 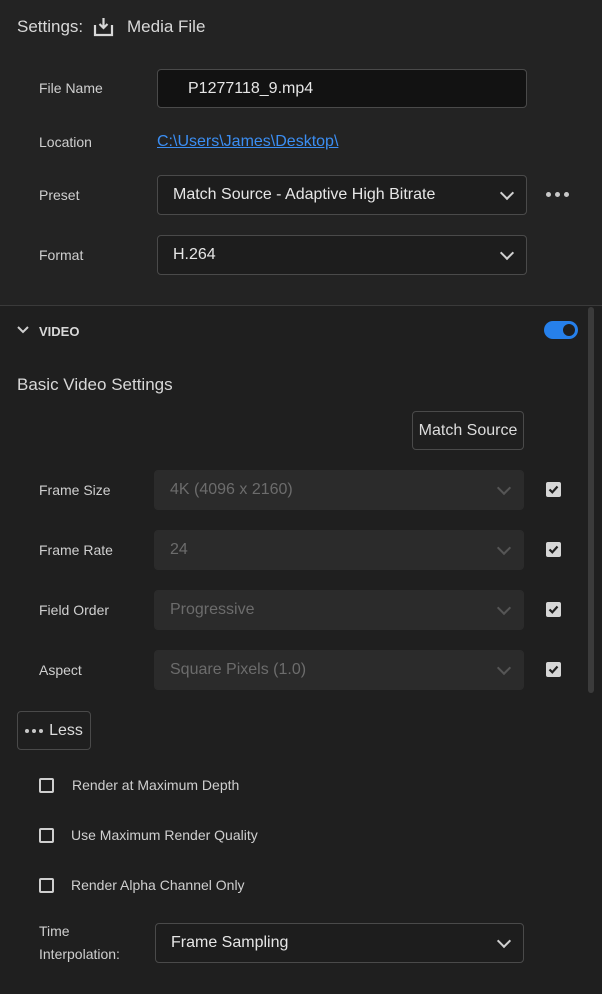 I want to click on field-order-checkbox, so click(x=553, y=609).